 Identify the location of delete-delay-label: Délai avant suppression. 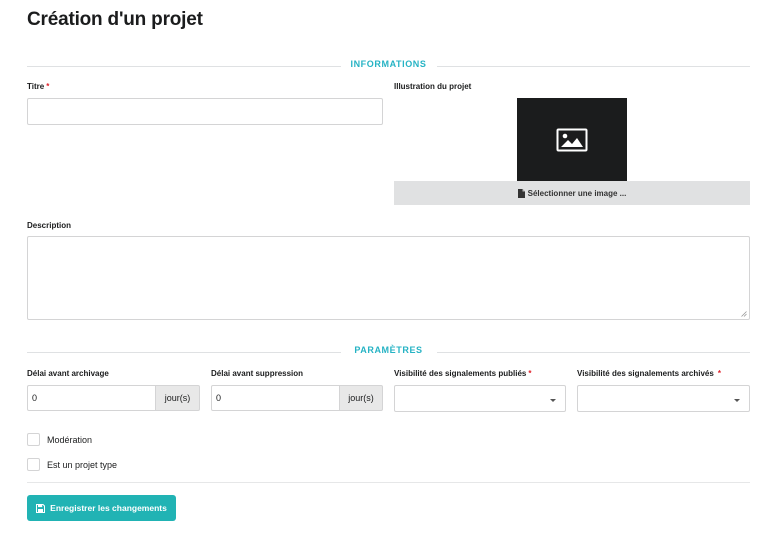
(257, 373).